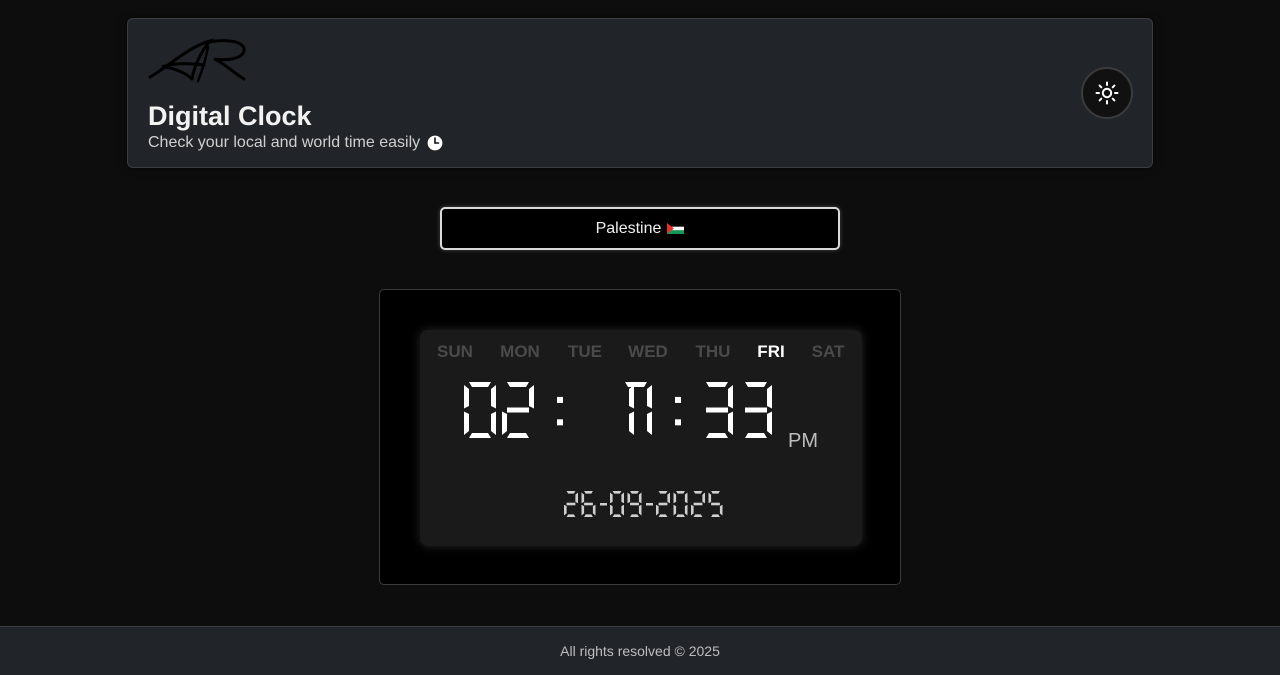 This screenshot has width=1280, height=675. Describe the element at coordinates (230, 116) in the screenshot. I see `page-title: Digital Clock` at that location.